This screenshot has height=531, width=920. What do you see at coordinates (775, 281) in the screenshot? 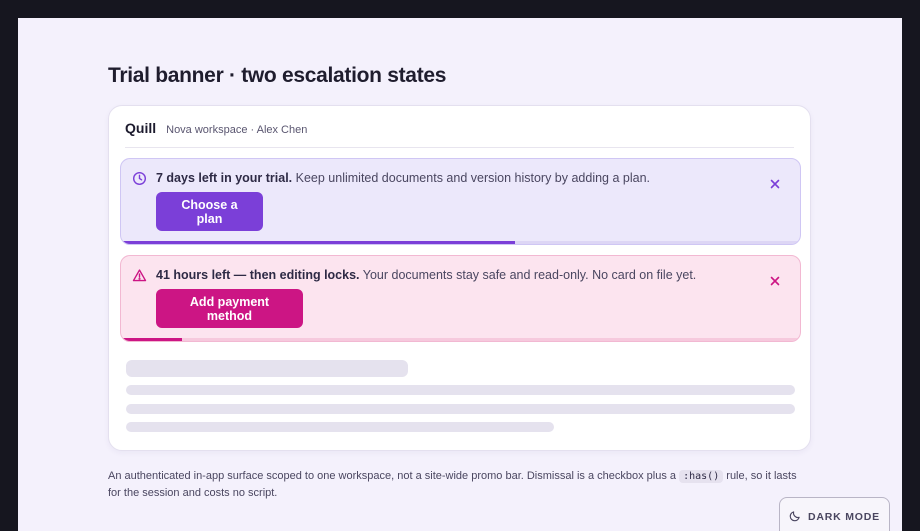
I see `dismiss-urgent-close-icon` at bounding box center [775, 281].